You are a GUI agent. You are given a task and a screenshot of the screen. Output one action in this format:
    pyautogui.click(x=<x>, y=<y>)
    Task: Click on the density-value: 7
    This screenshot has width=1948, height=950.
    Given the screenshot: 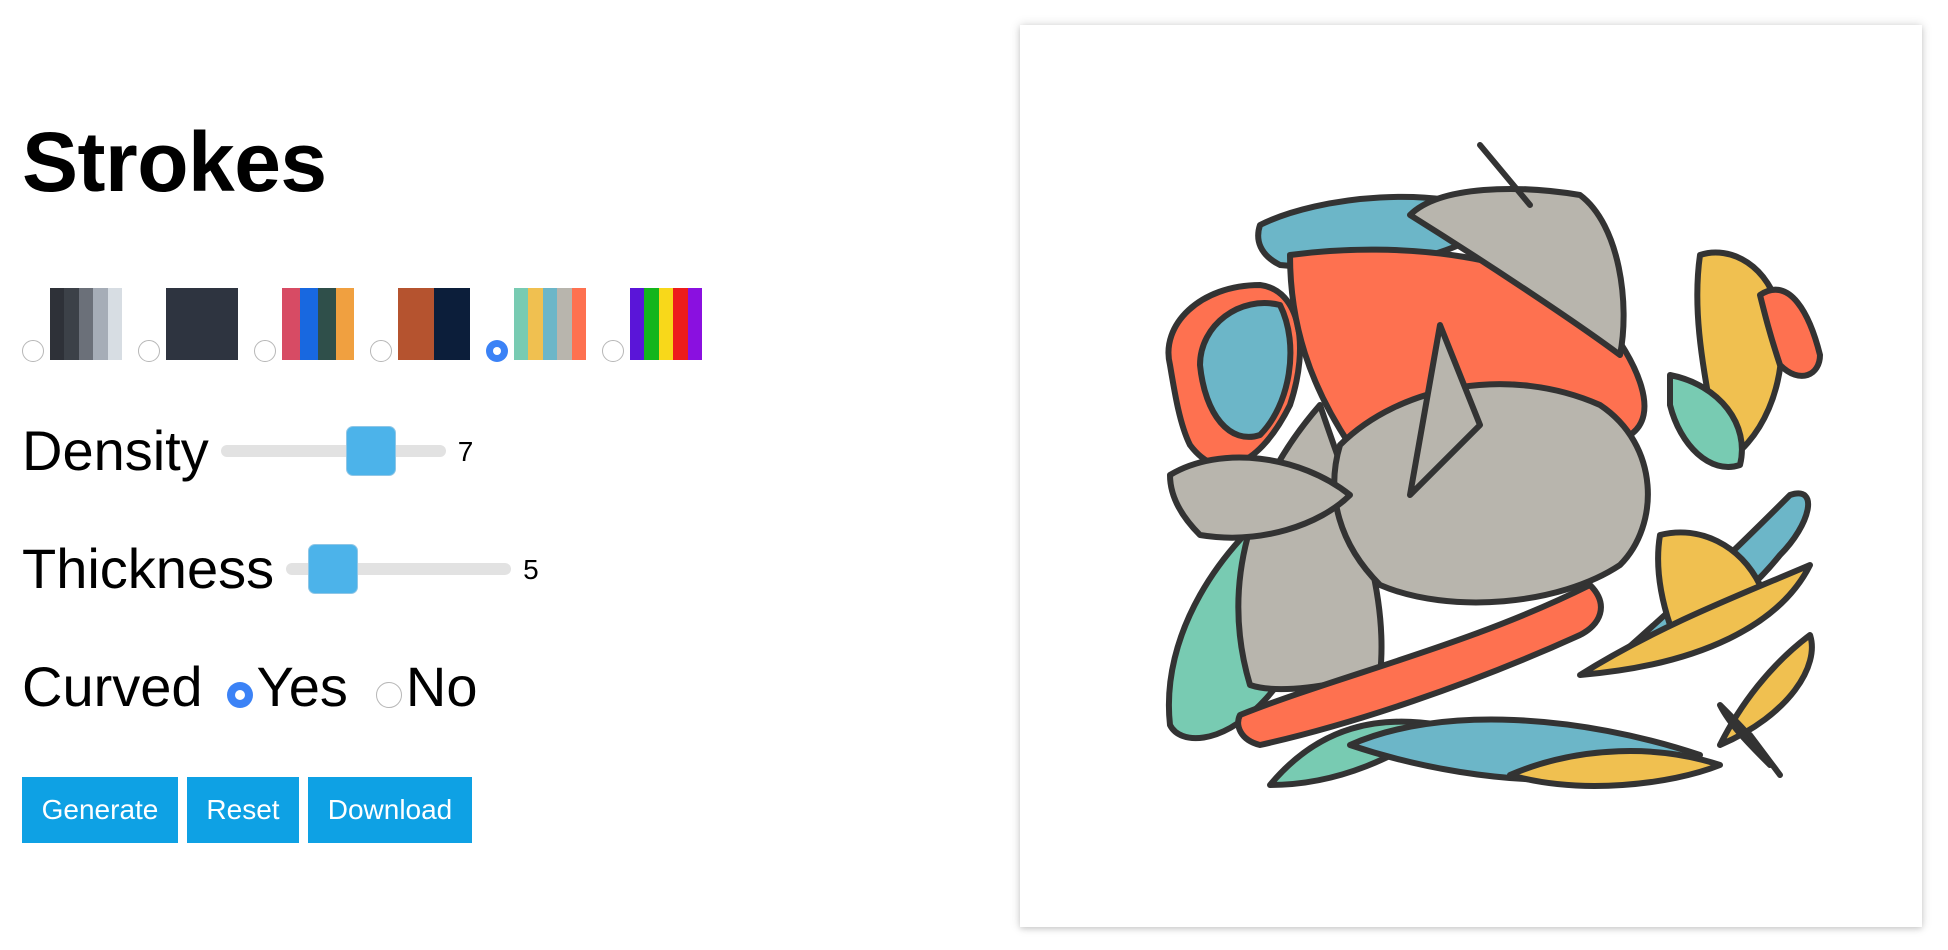 What is the action you would take?
    pyautogui.click(x=465, y=451)
    